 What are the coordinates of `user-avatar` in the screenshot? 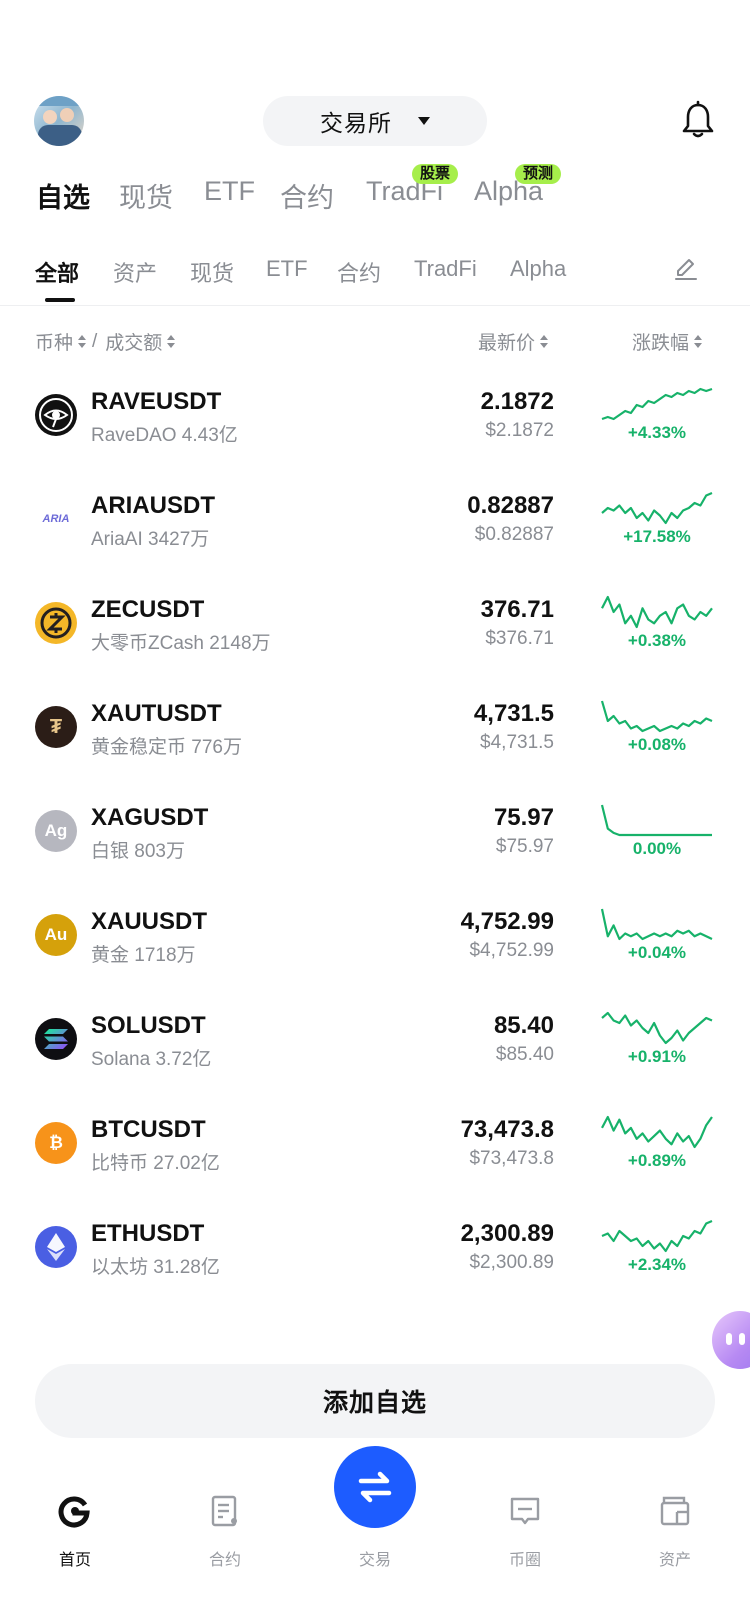 It's located at (59, 121).